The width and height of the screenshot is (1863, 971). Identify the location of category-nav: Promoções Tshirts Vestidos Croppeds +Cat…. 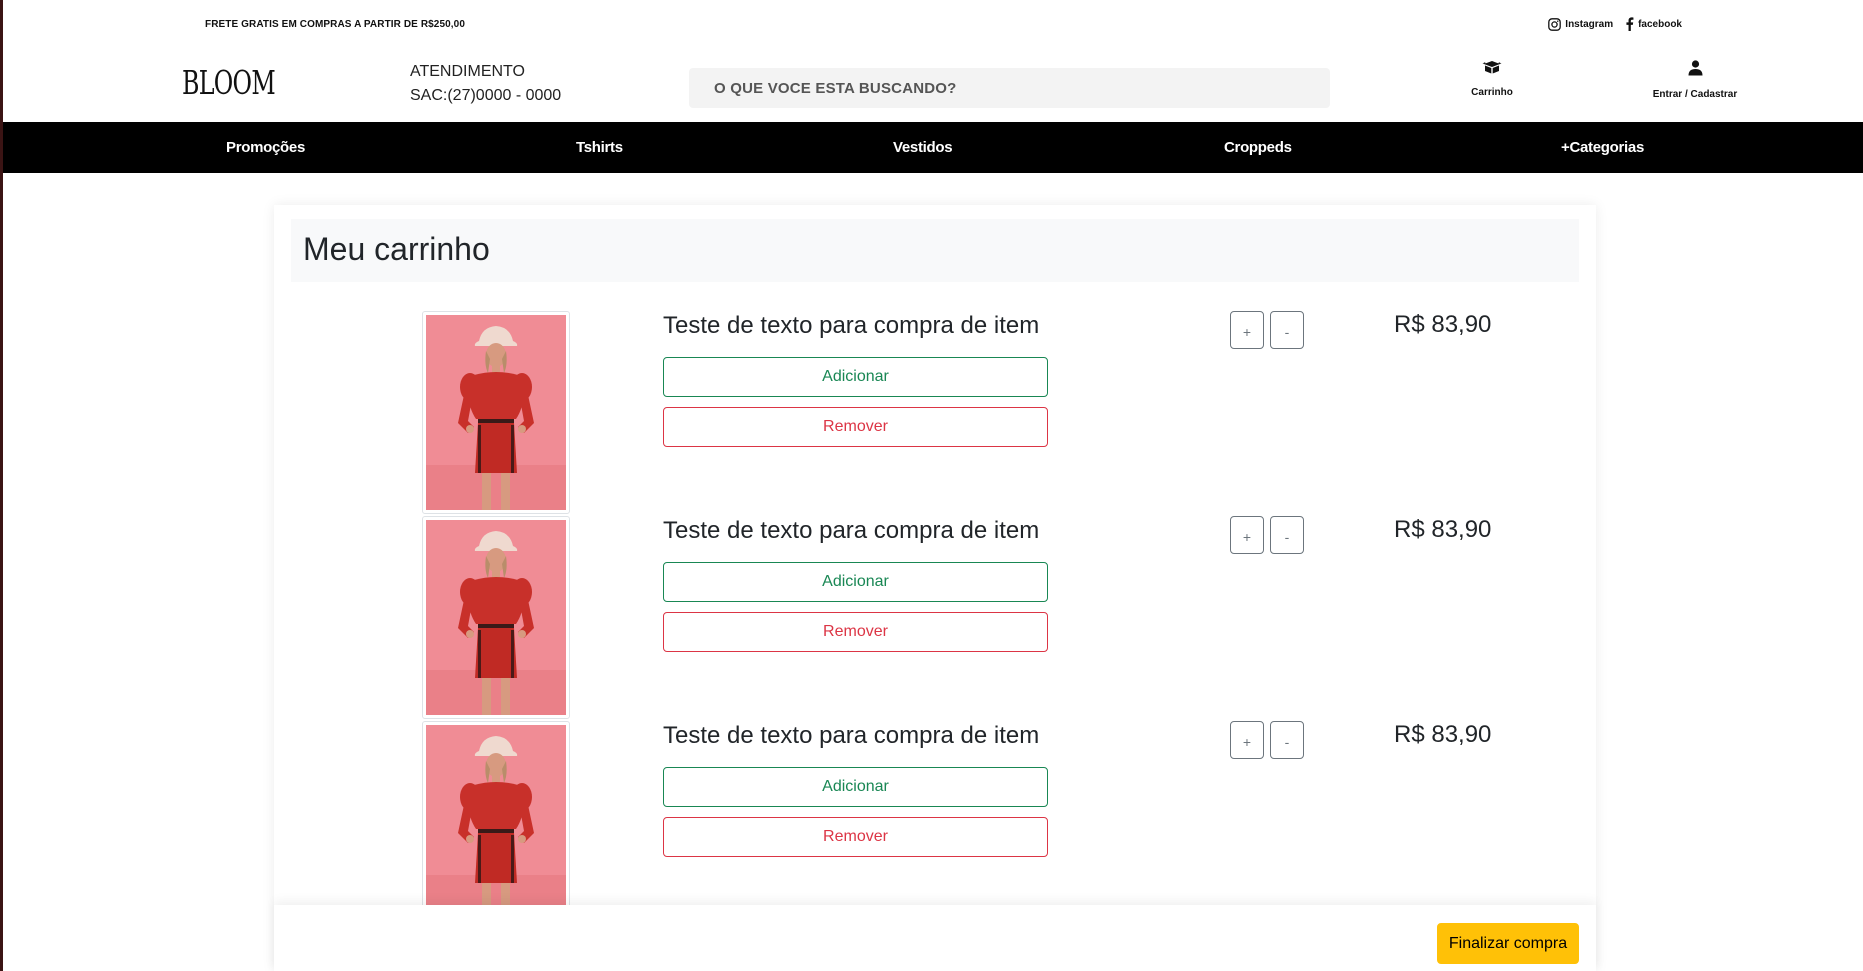
(933, 147).